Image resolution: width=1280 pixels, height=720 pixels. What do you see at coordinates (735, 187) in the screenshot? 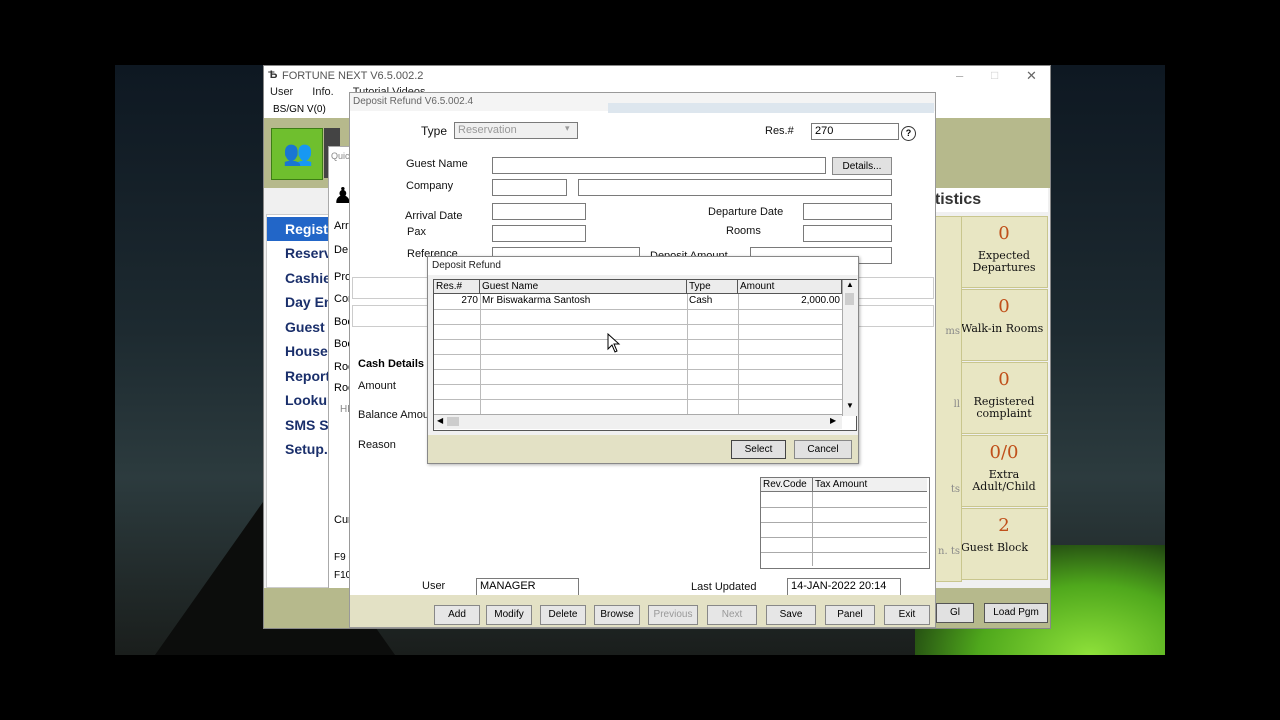
I see `company-name-input` at bounding box center [735, 187].